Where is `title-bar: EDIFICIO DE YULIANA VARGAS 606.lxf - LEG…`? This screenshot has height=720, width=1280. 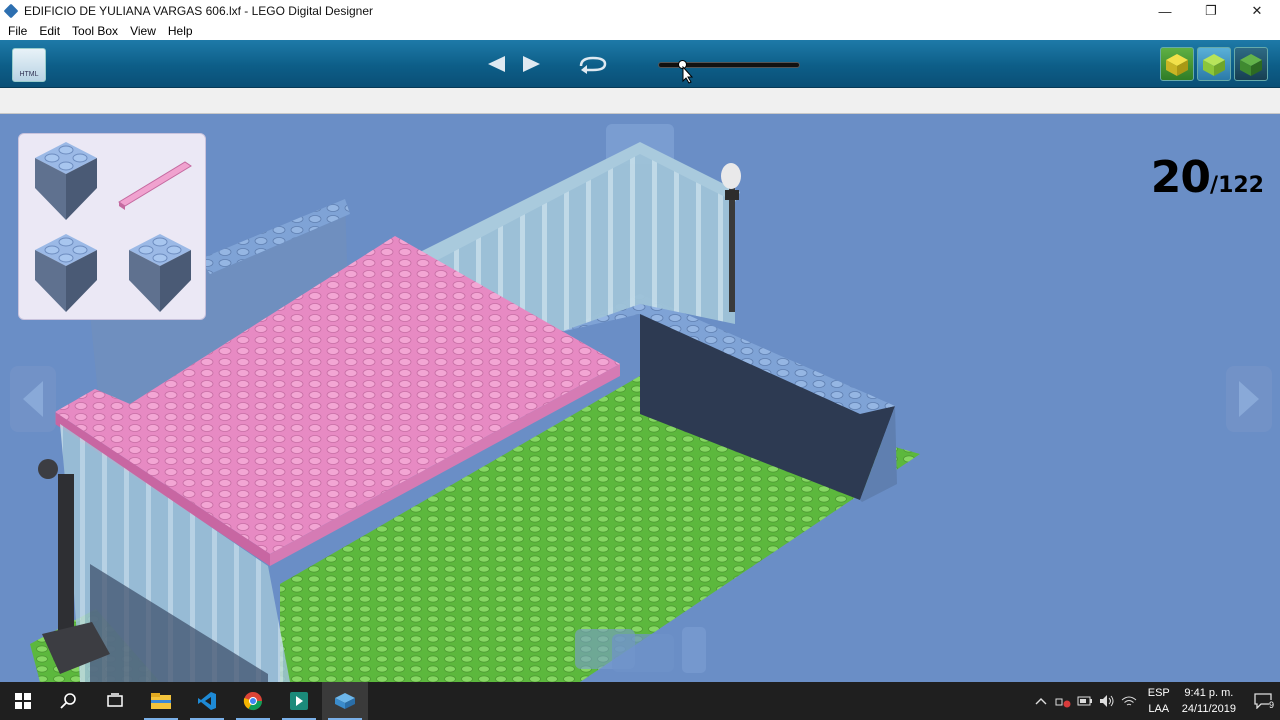 title-bar: EDIFICIO DE YULIANA VARGAS 606.lxf - LEG… is located at coordinates (640, 11).